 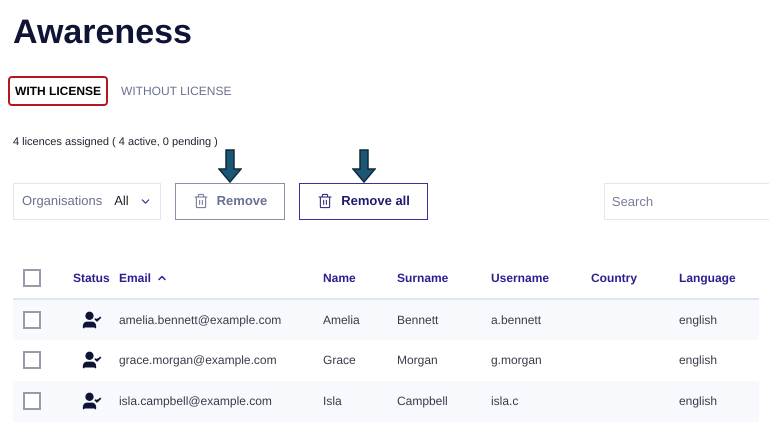 What do you see at coordinates (91, 277) in the screenshot?
I see `column-header: Status` at bounding box center [91, 277].